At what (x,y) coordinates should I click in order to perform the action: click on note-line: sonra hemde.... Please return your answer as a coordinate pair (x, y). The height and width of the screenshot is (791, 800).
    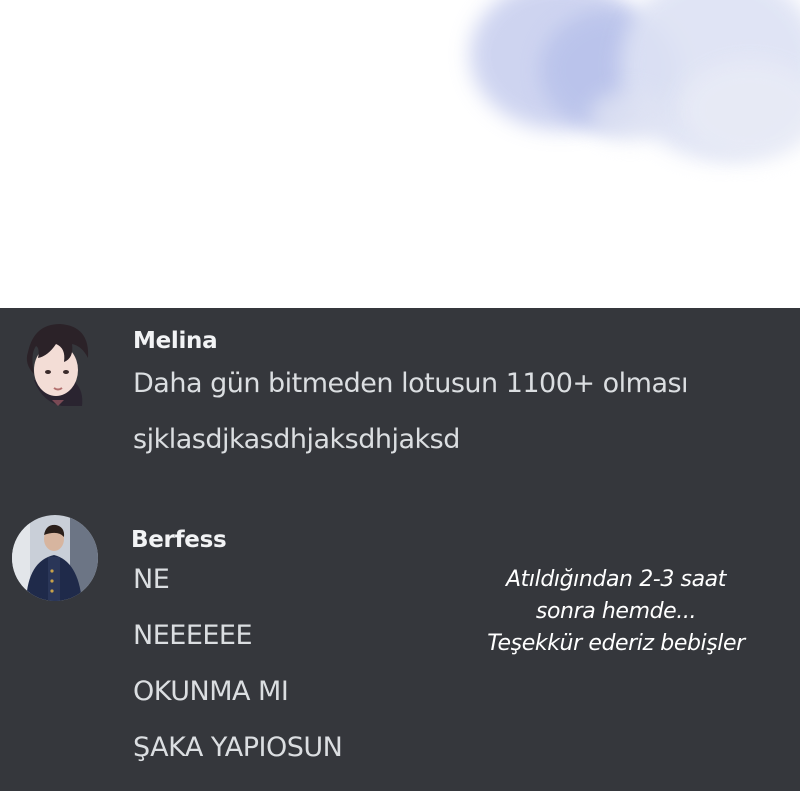
    Looking at the image, I should click on (616, 611).